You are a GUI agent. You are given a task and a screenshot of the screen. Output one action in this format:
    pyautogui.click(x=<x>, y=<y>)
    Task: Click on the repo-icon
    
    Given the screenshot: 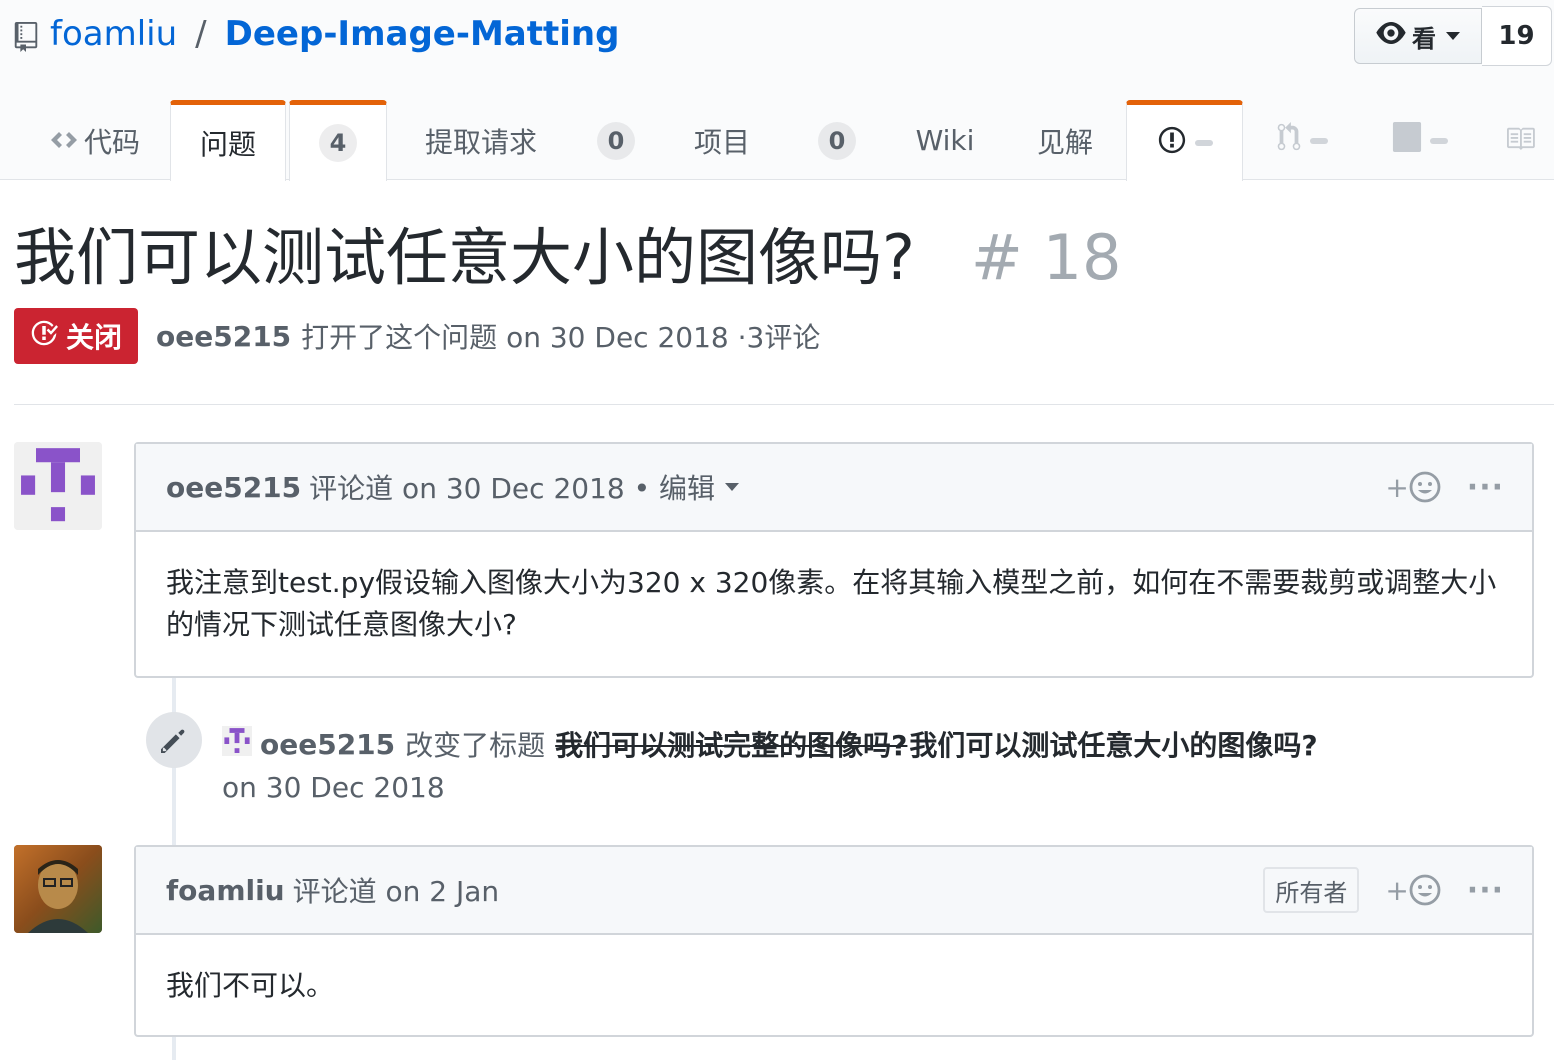 What is the action you would take?
    pyautogui.click(x=26, y=35)
    